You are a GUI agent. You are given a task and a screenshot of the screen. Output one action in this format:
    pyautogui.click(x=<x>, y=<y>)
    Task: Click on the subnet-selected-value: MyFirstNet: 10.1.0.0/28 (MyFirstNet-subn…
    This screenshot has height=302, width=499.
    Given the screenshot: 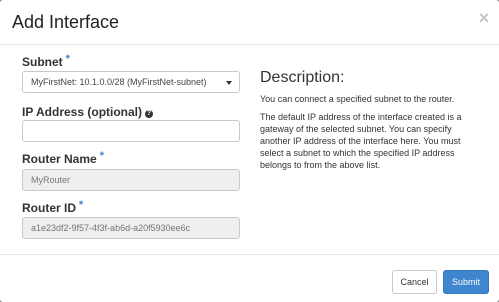 What is the action you would take?
    pyautogui.click(x=119, y=82)
    